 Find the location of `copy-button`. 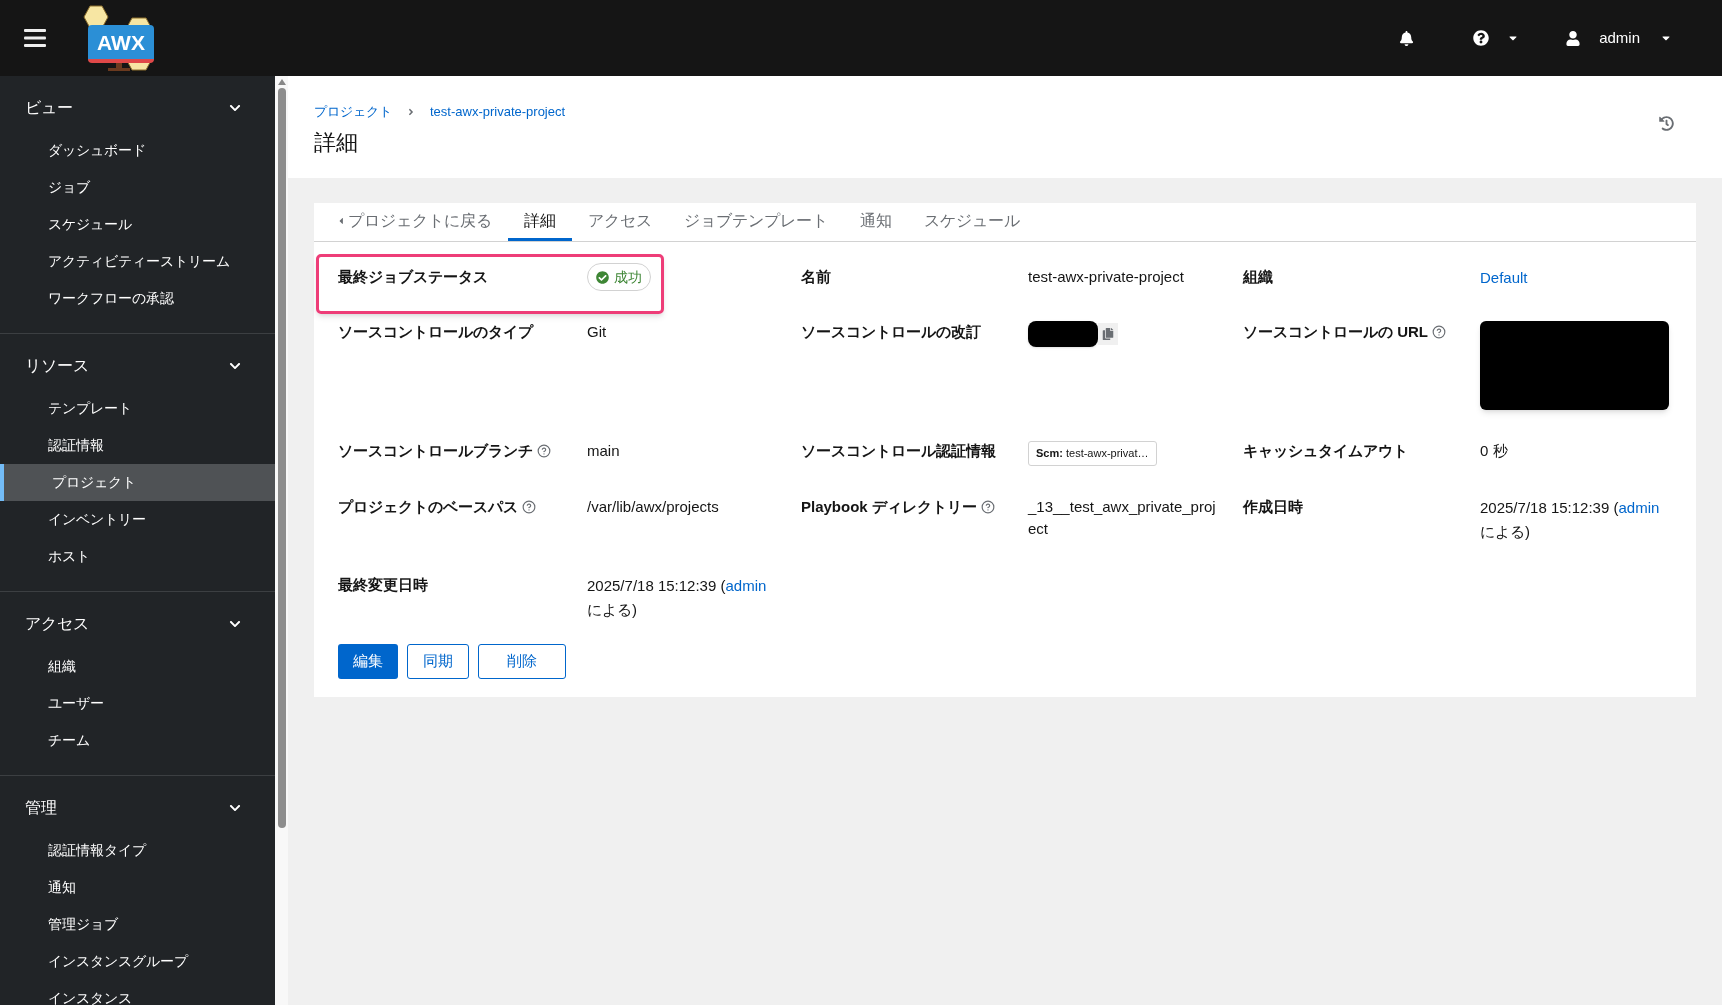

copy-button is located at coordinates (1108, 334).